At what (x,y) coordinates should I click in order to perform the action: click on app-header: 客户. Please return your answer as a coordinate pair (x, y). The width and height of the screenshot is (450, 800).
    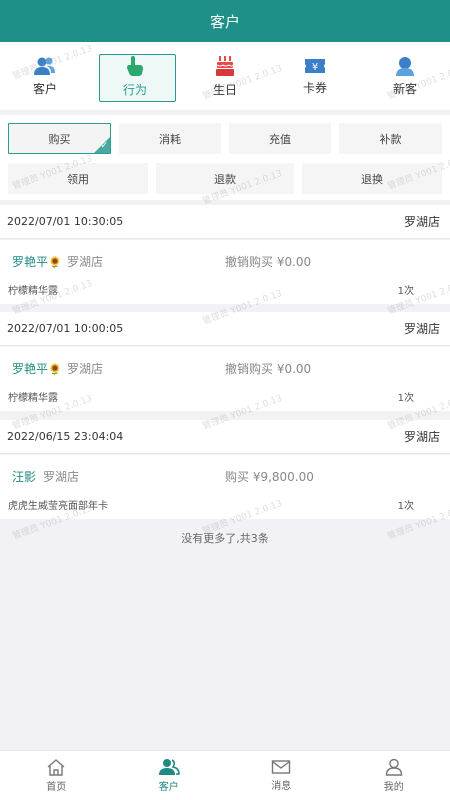
    Looking at the image, I should click on (225, 21).